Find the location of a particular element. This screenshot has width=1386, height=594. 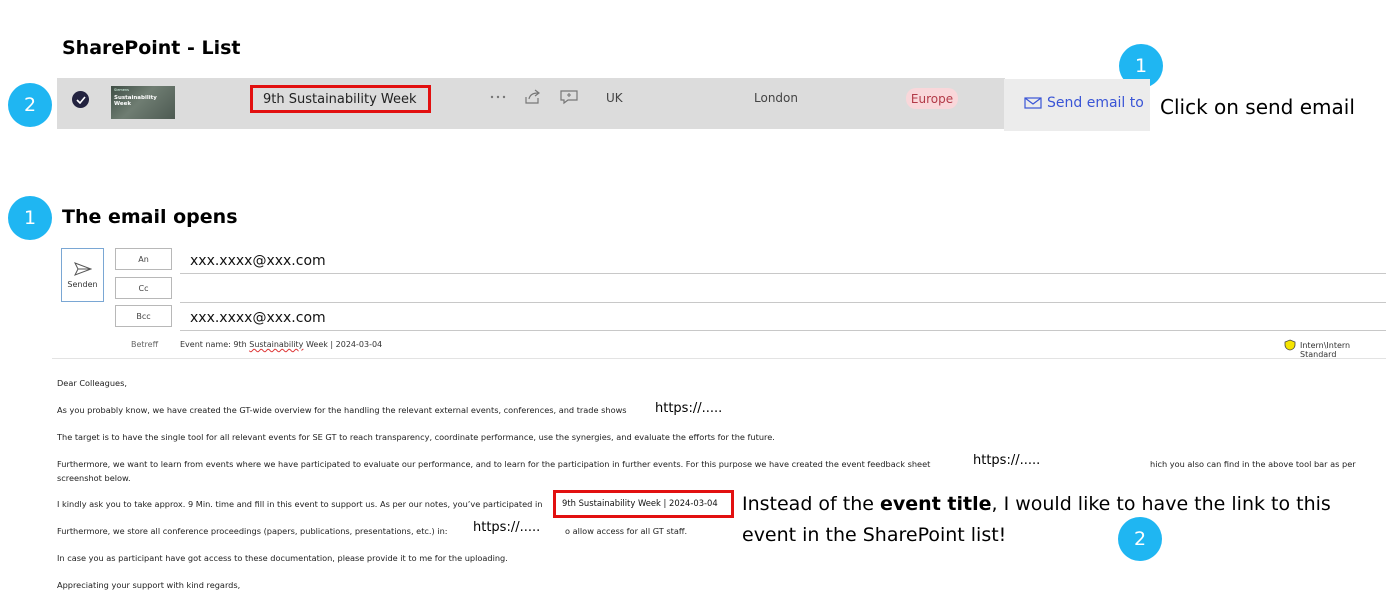

subject-prefix: Event name: 9th is located at coordinates (215, 344).